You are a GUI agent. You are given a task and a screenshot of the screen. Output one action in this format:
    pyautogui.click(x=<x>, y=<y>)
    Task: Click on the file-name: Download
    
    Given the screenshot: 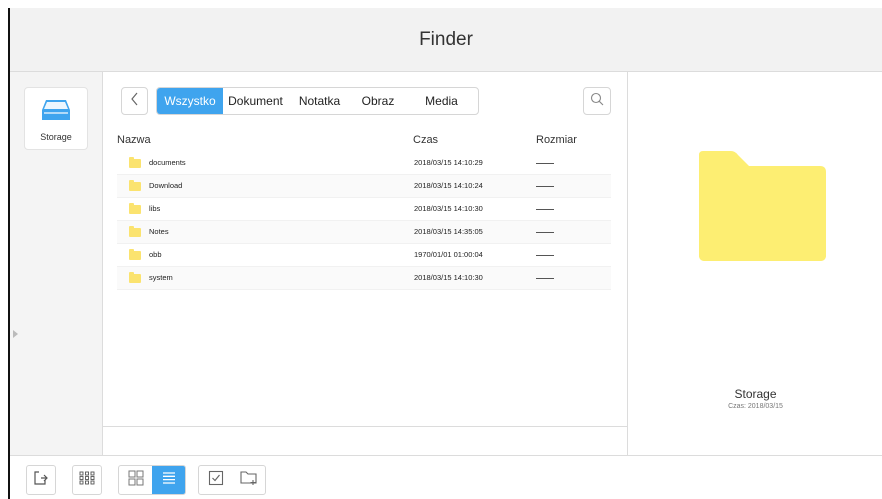 What is the action you would take?
    pyautogui.click(x=166, y=185)
    